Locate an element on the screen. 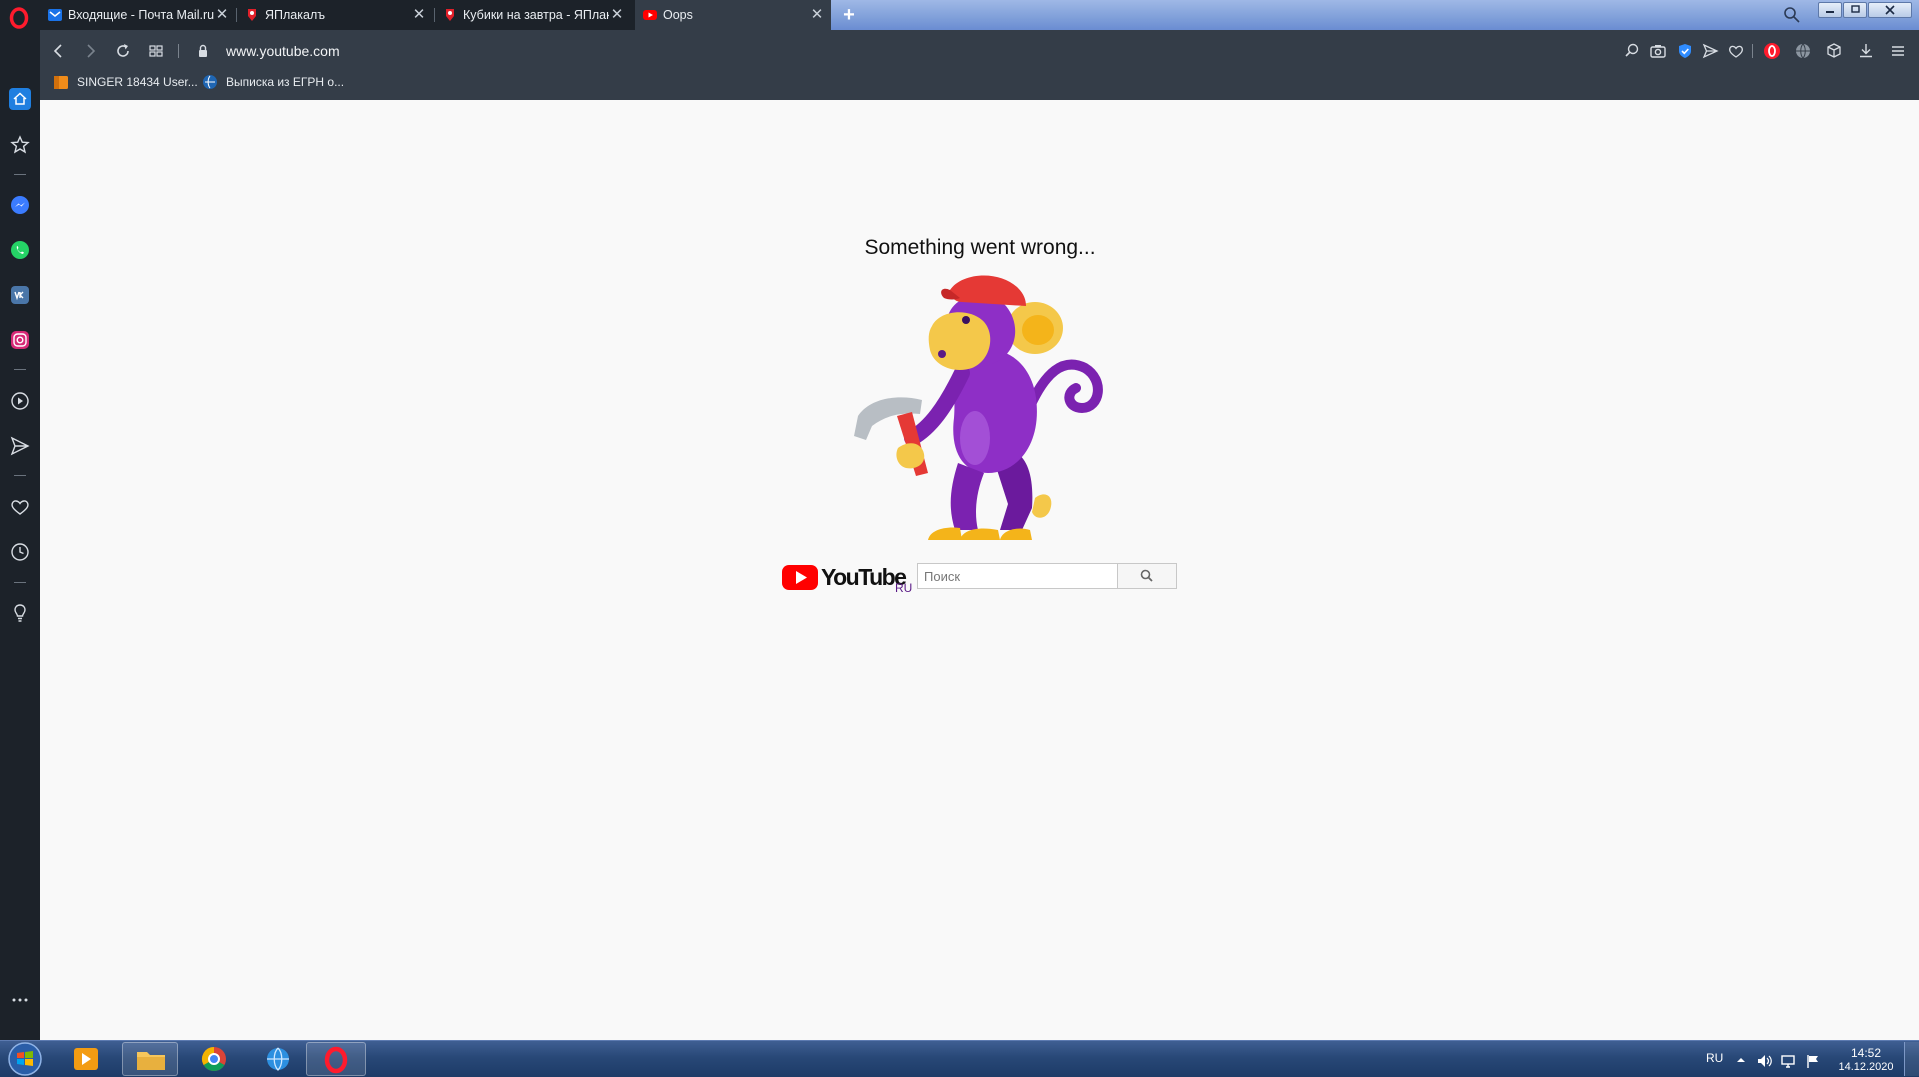 This screenshot has width=1919, height=1077. reload-button is located at coordinates (123, 51).